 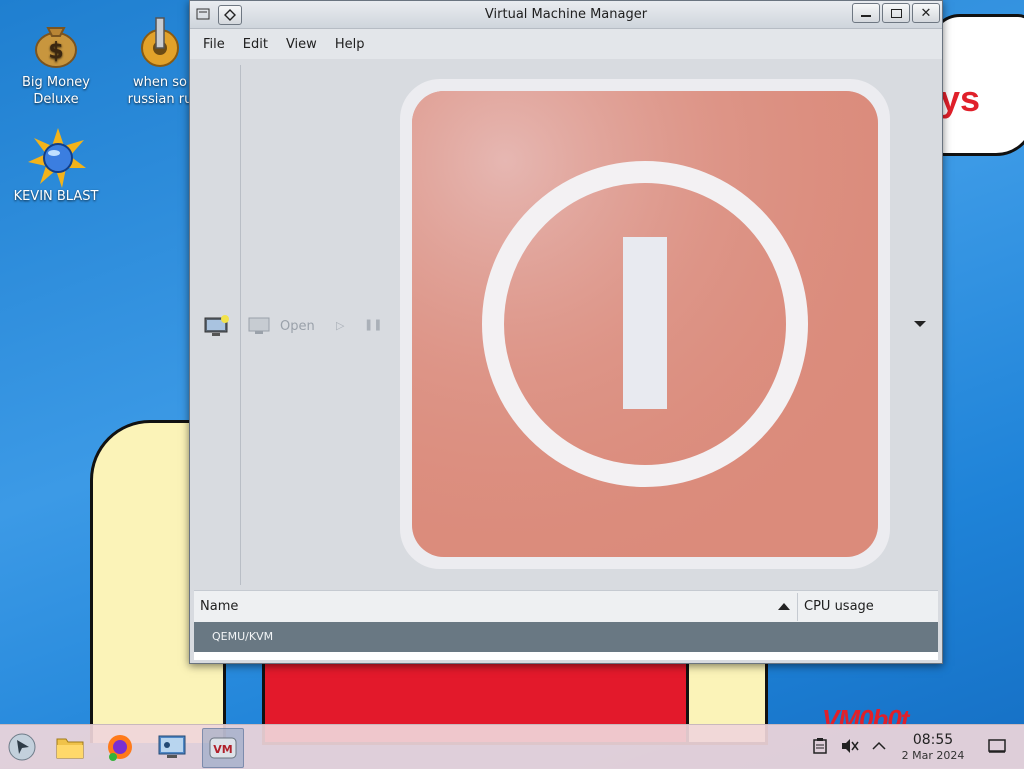 I want to click on wallpaper-bubble-text: ys, so click(x=960, y=98).